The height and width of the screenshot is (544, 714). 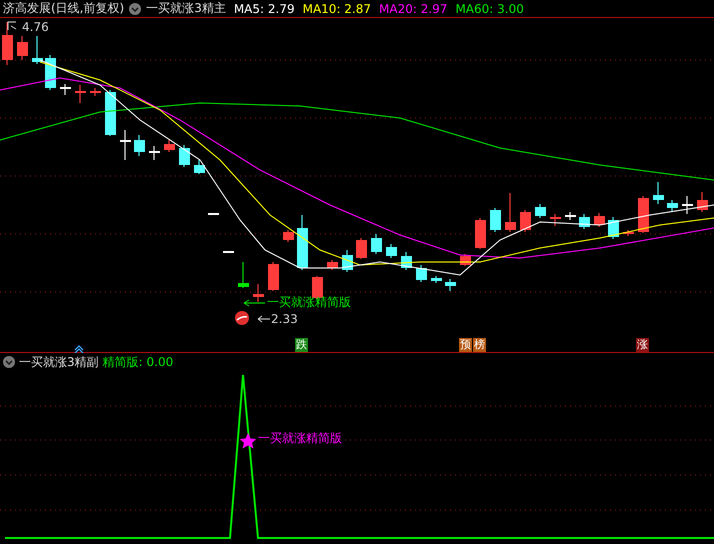 I want to click on signal-marker: 预, so click(x=465, y=345).